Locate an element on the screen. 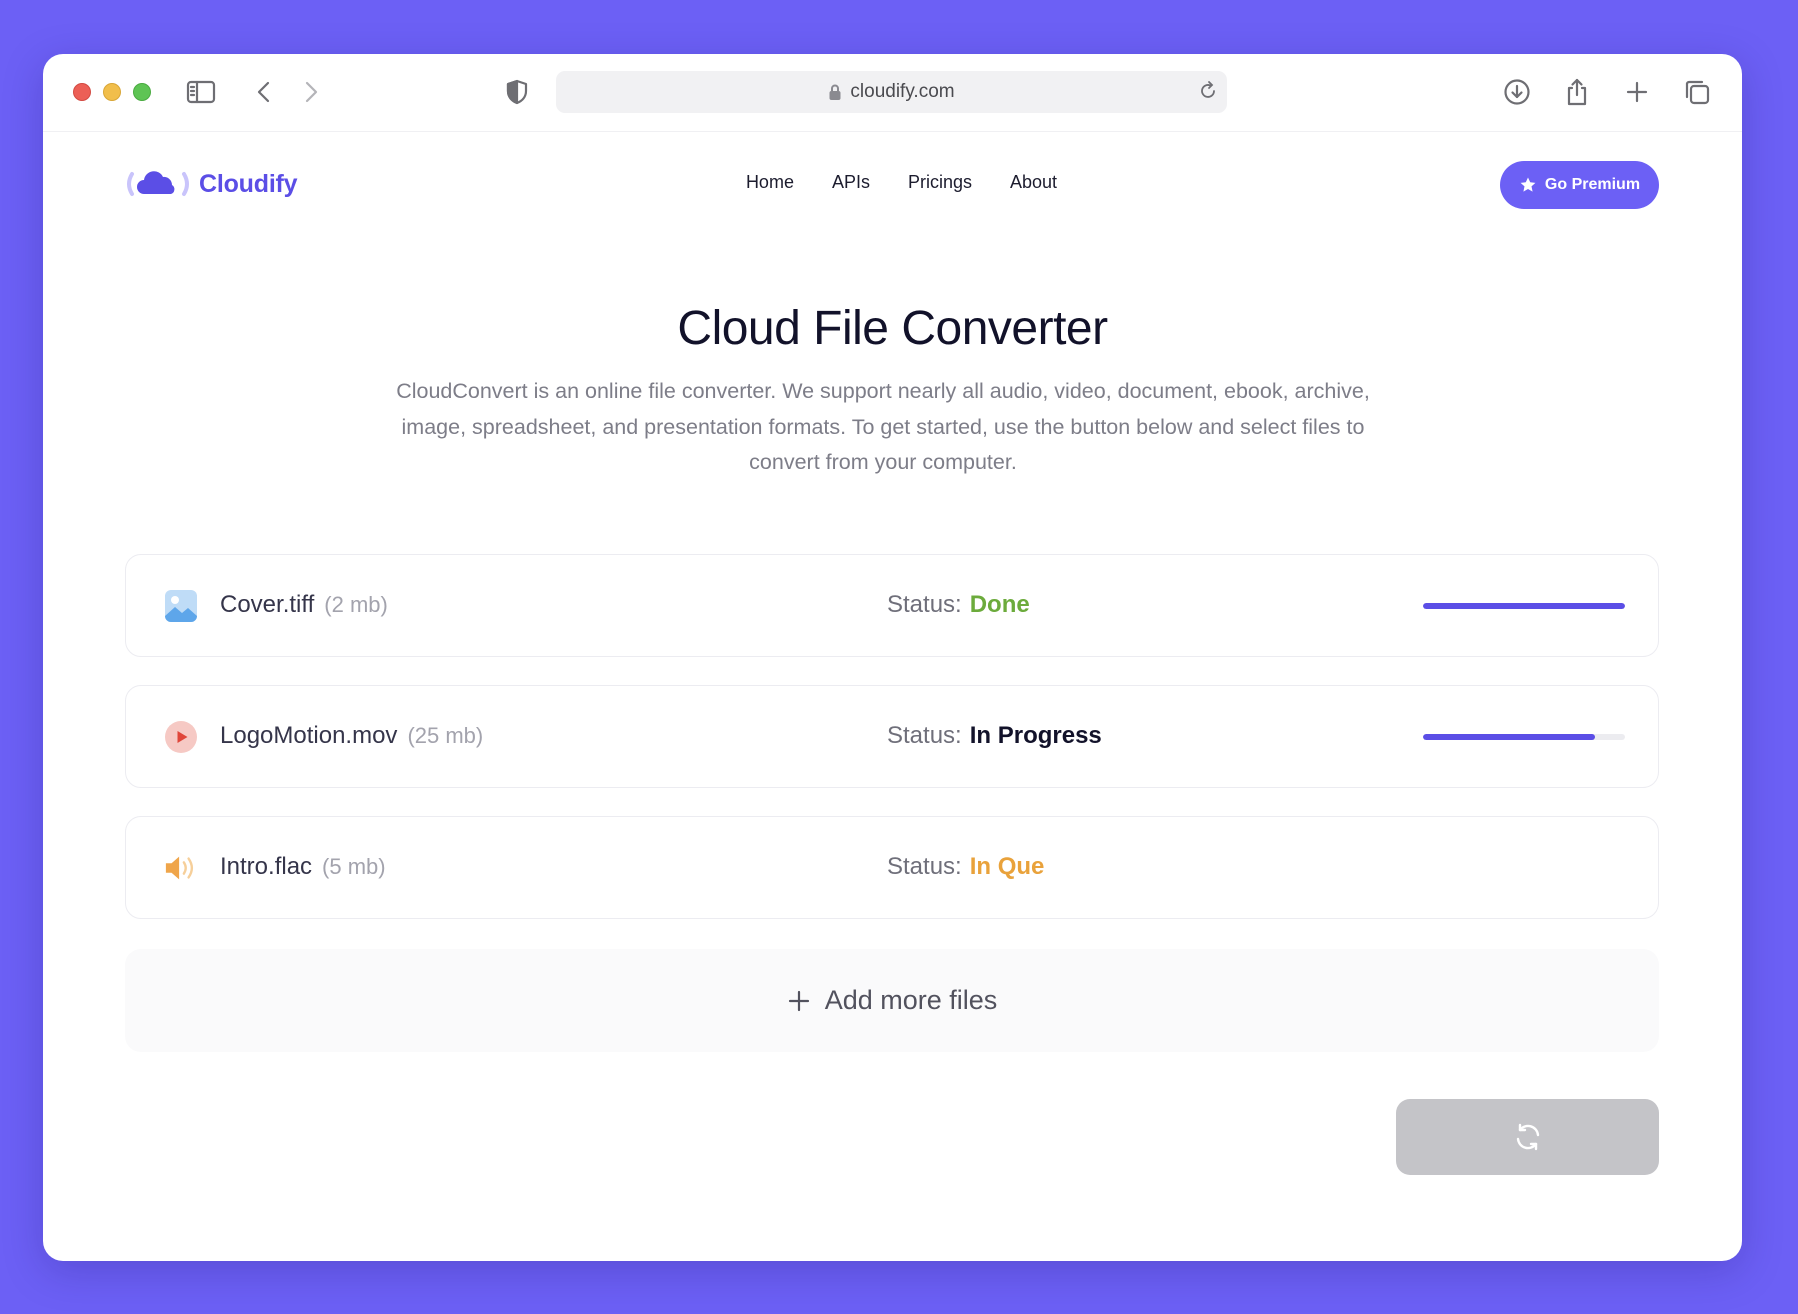 This screenshot has width=1798, height=1314. file-row: Intro.flac (5 mb) Status: In Que is located at coordinates (892, 867).